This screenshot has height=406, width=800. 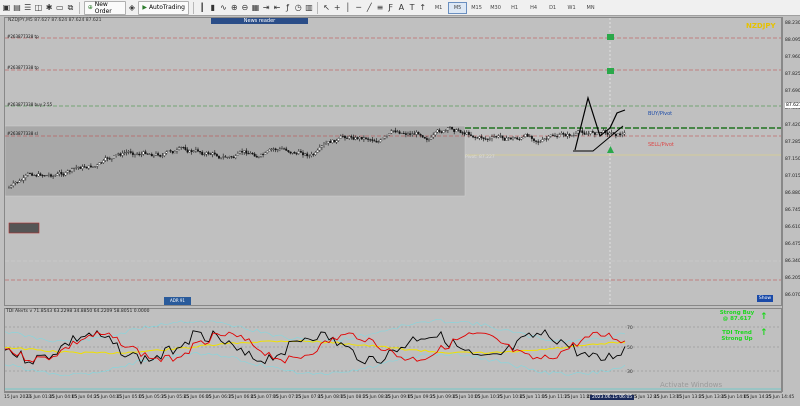 What do you see at coordinates (369, 8) in the screenshot?
I see `trendline-icon: ╱` at bounding box center [369, 8].